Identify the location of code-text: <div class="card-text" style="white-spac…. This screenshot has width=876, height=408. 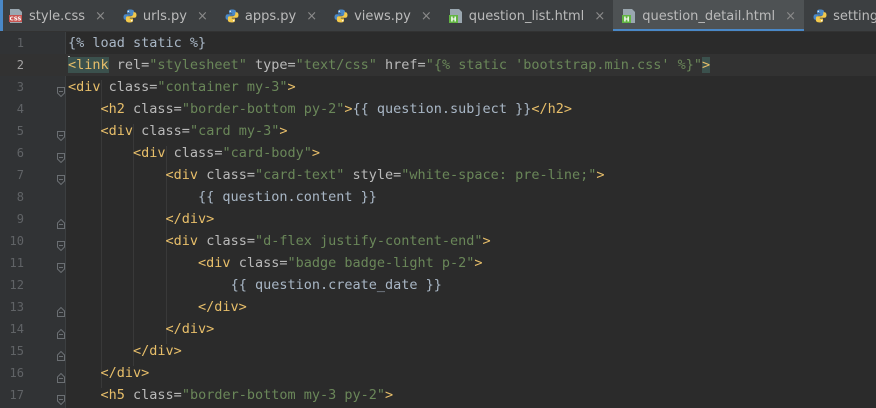
(336, 175).